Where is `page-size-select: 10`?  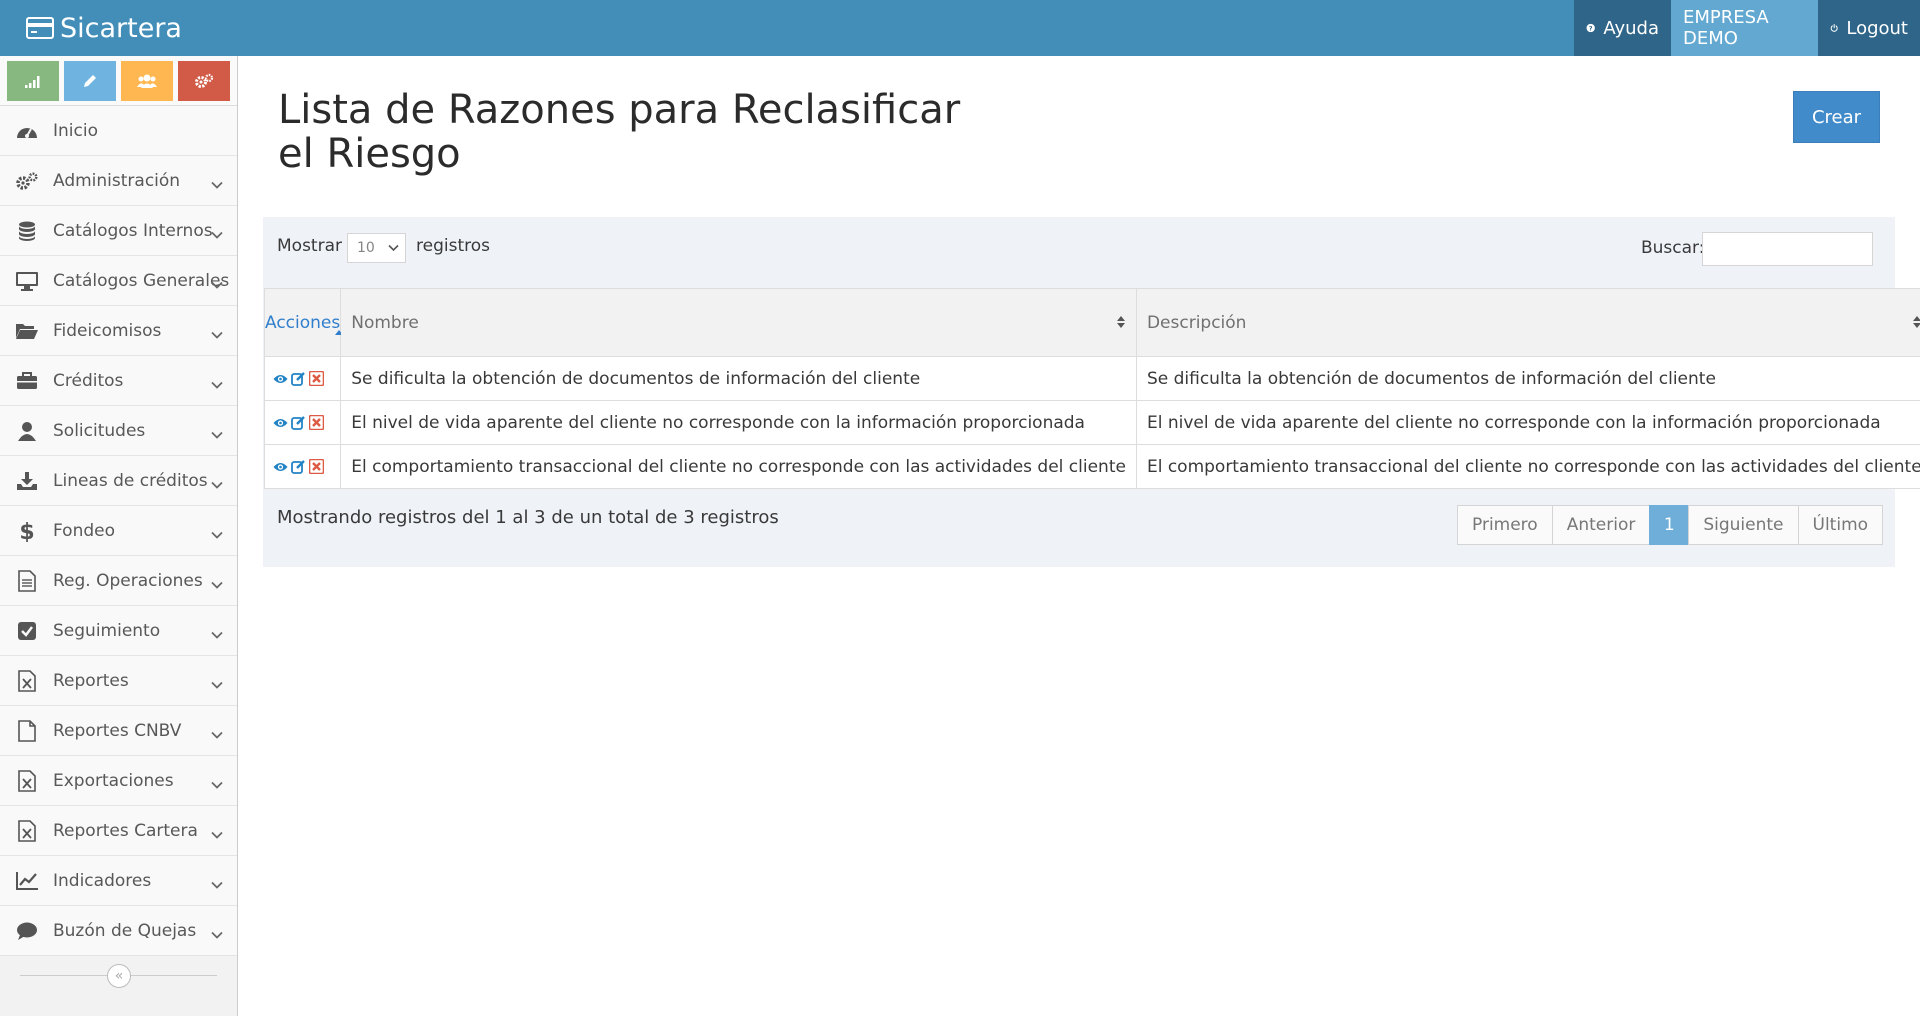
page-size-select: 10 is located at coordinates (376, 248).